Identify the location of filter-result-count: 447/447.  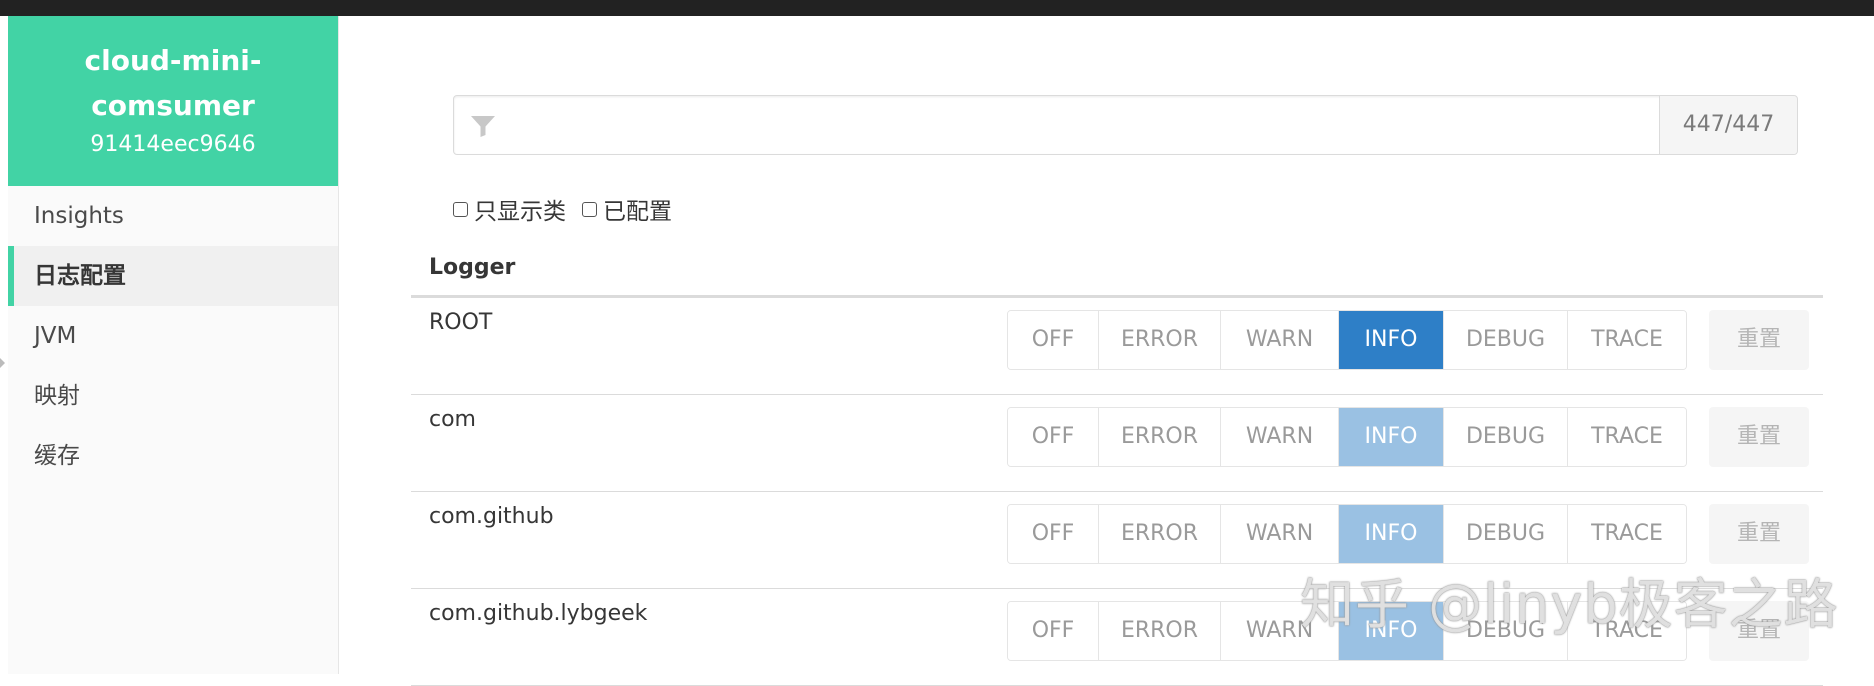
(1728, 125).